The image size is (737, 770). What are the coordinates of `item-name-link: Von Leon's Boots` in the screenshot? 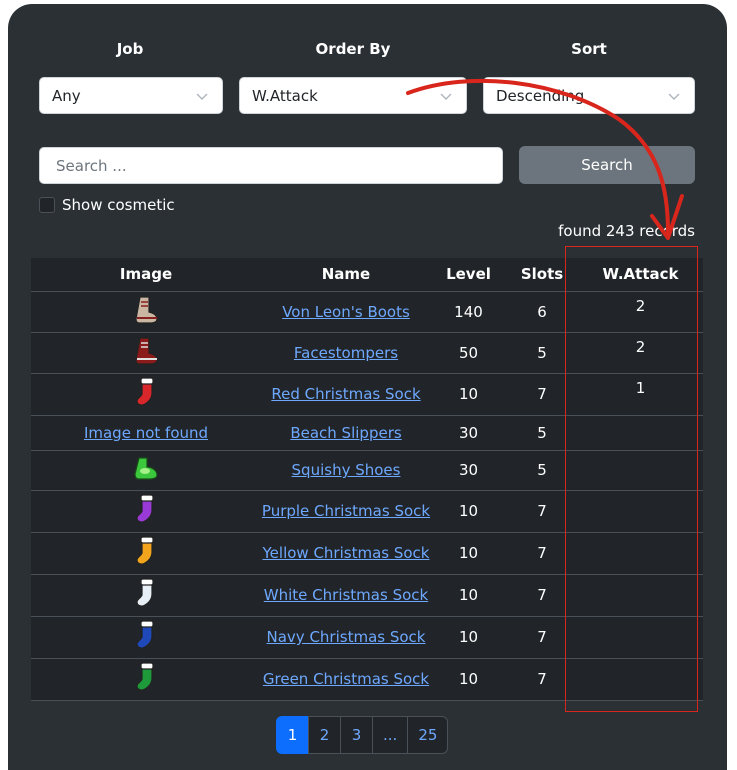 It's located at (346, 312).